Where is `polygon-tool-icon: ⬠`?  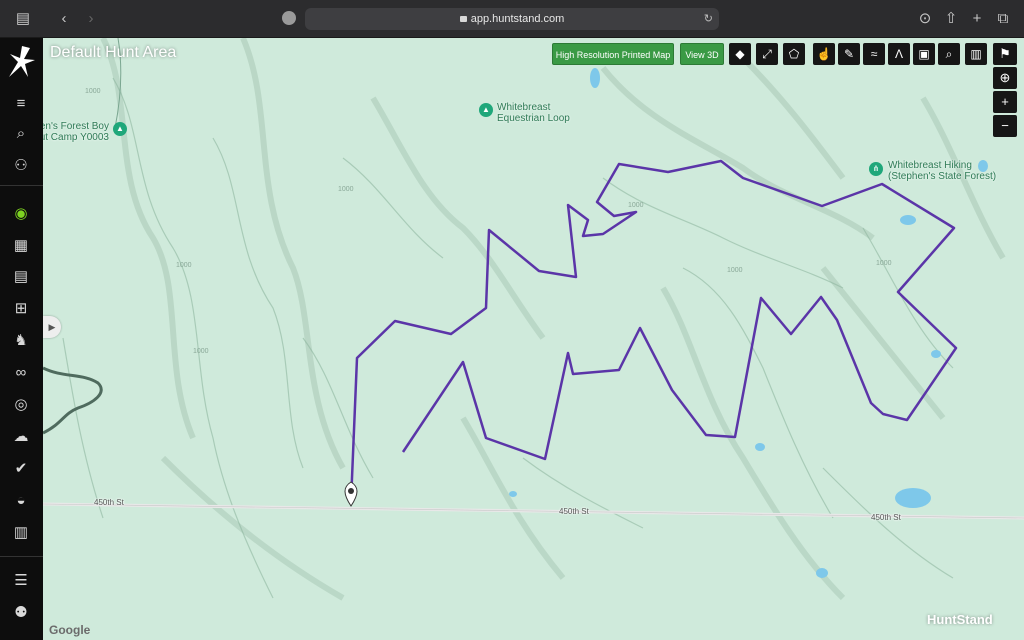
polygon-tool-icon: ⬠ is located at coordinates (794, 54).